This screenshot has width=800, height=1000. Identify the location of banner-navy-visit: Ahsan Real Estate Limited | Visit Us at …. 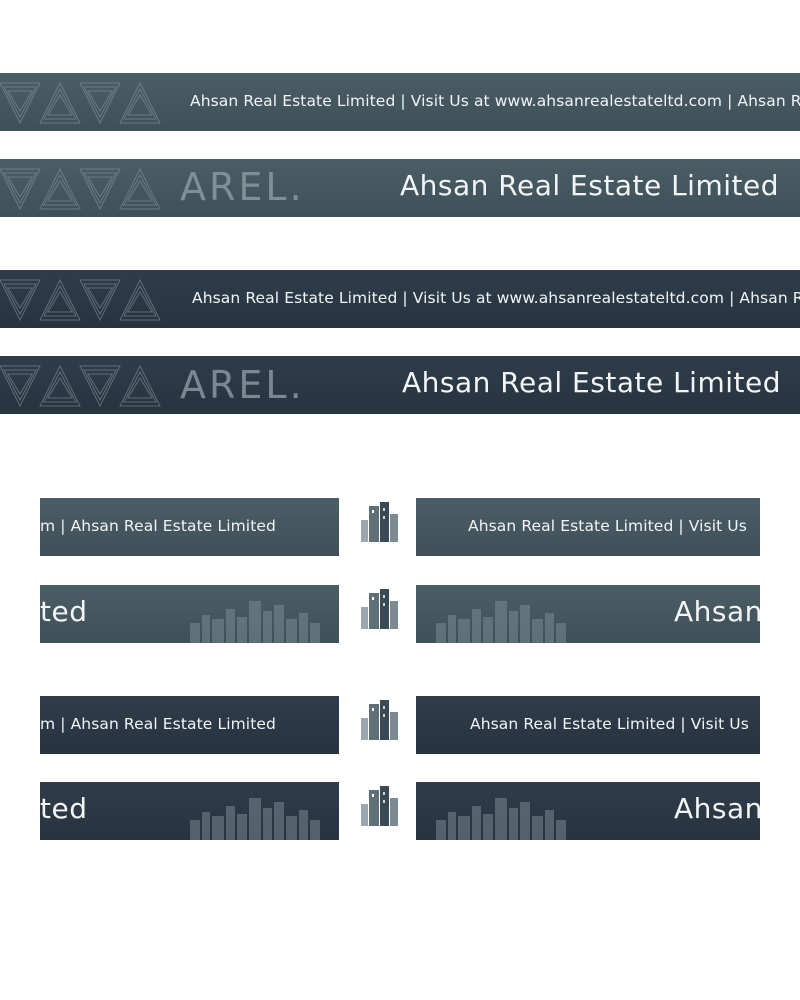
(400, 299).